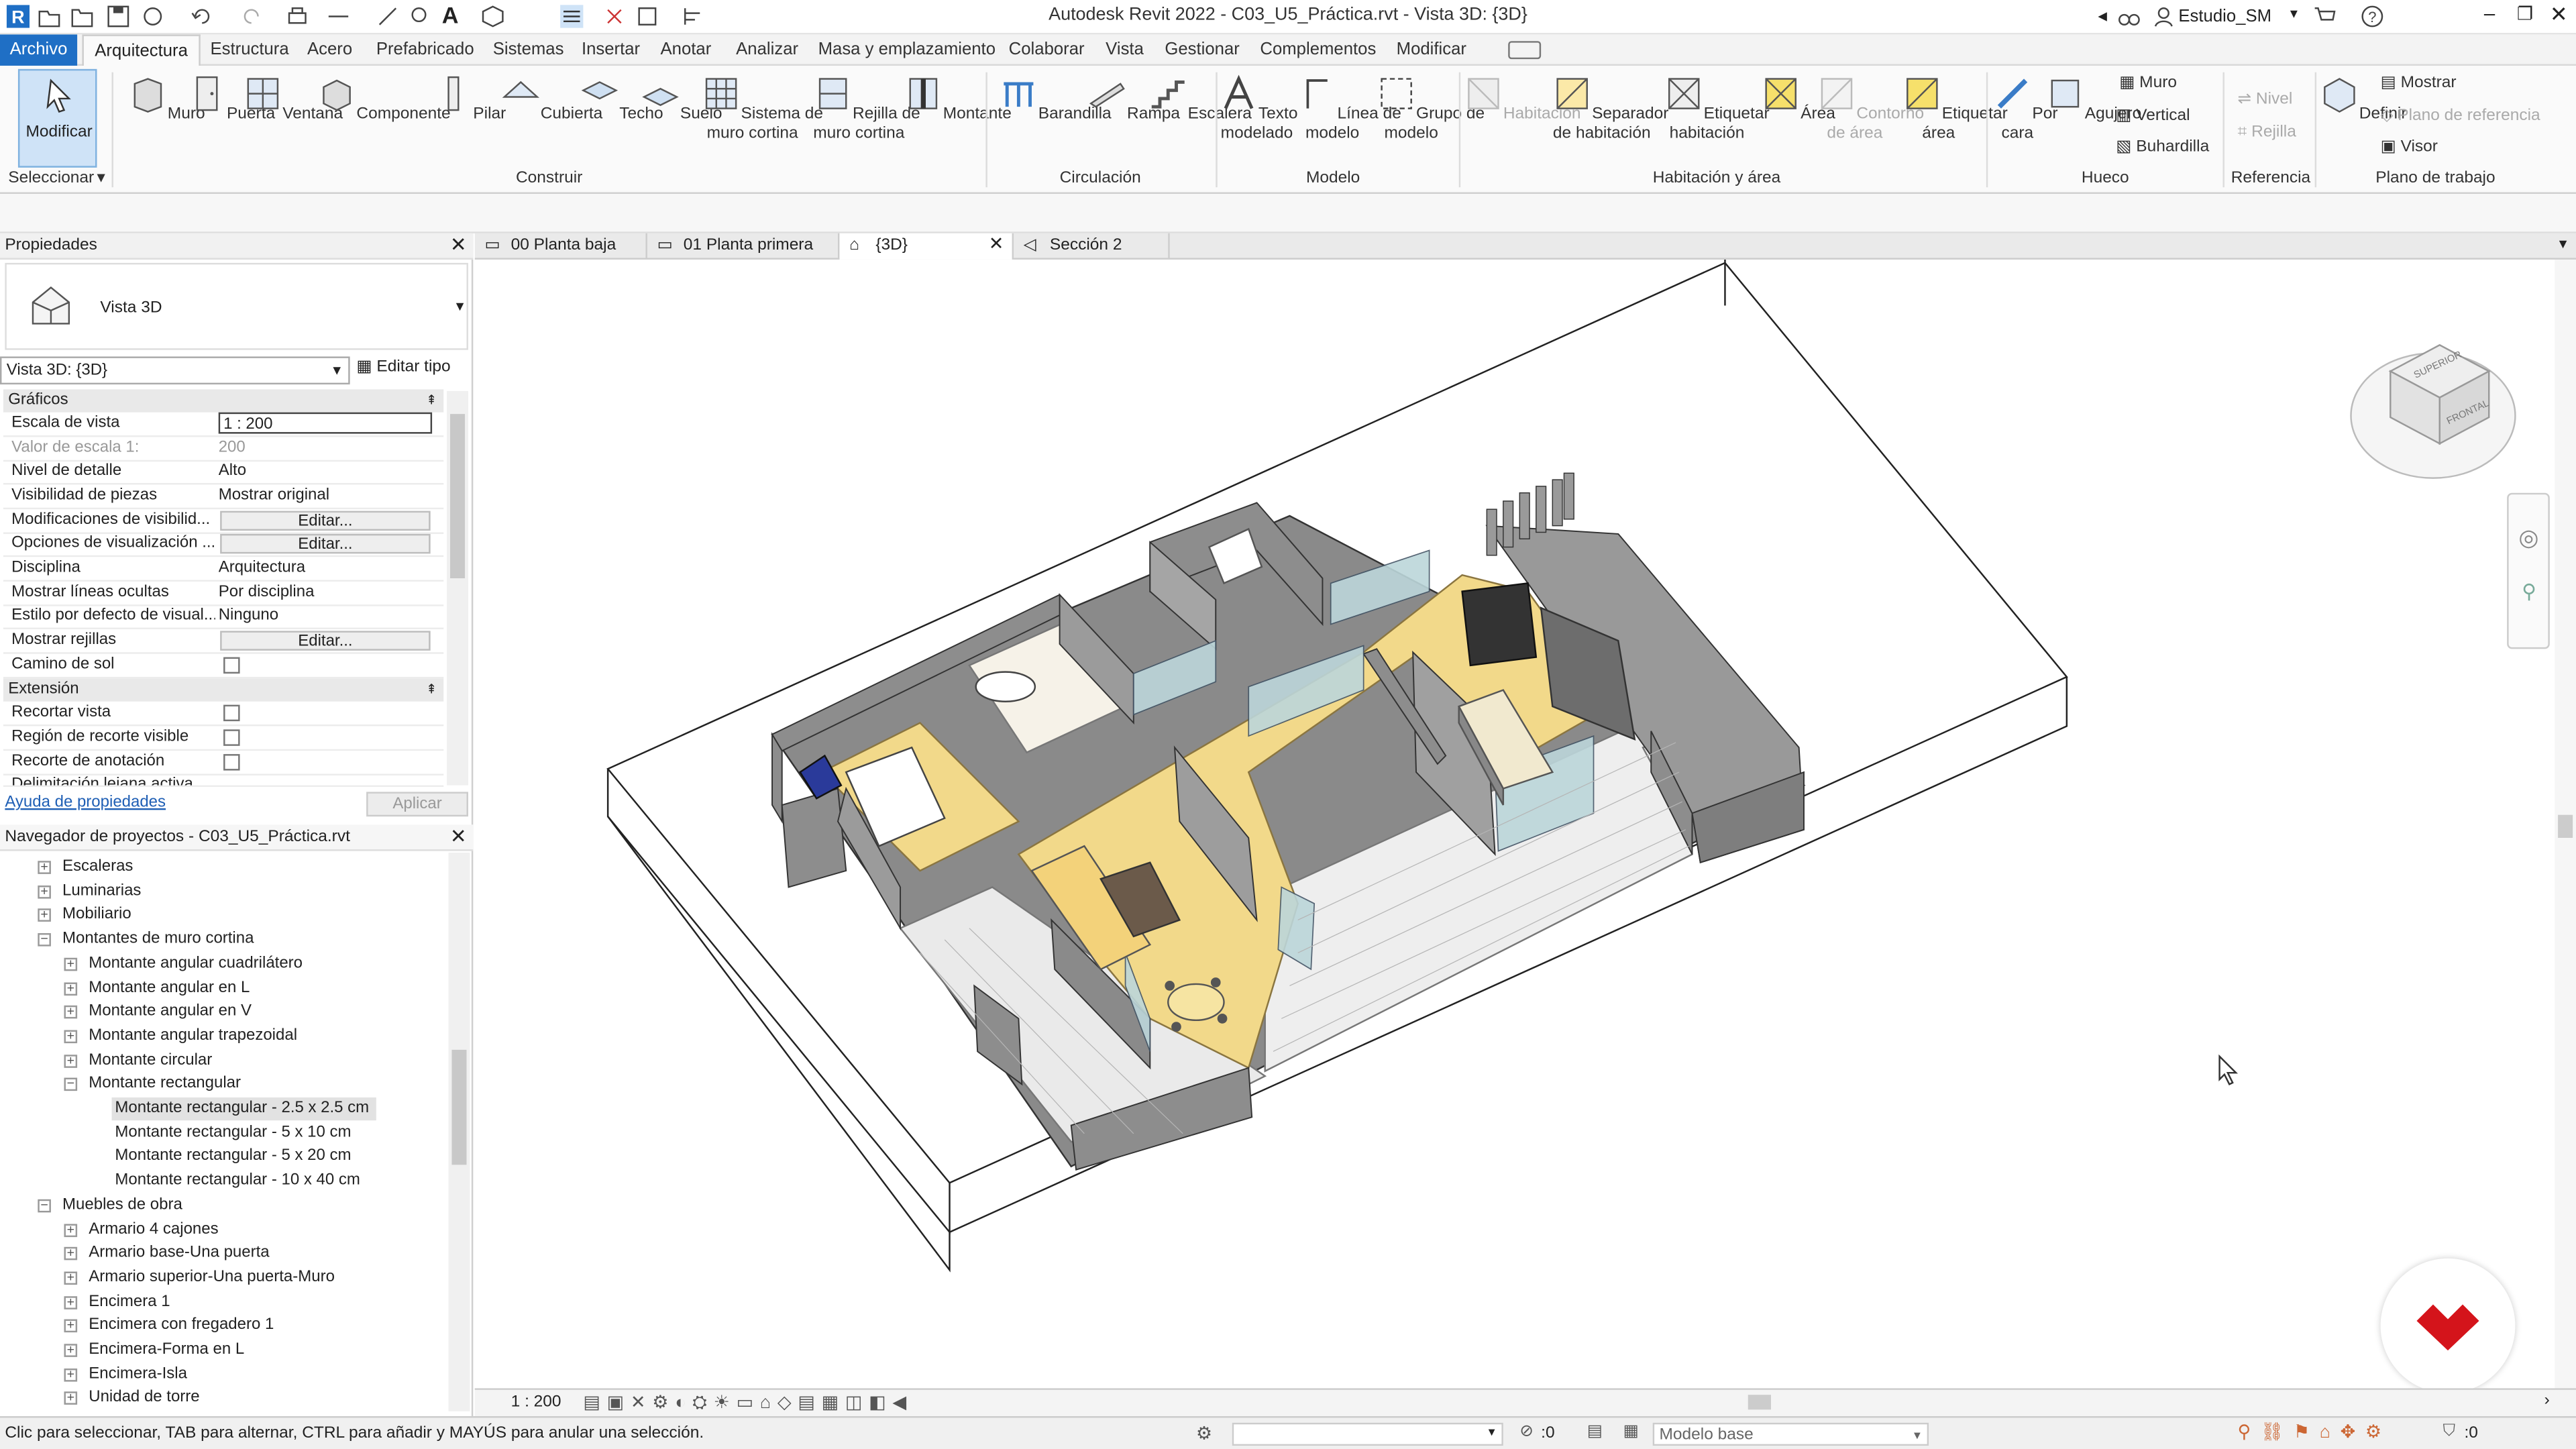 The height and width of the screenshot is (1449, 2576). Describe the element at coordinates (1798, 99) in the screenshot. I see `area-button: Área` at that location.